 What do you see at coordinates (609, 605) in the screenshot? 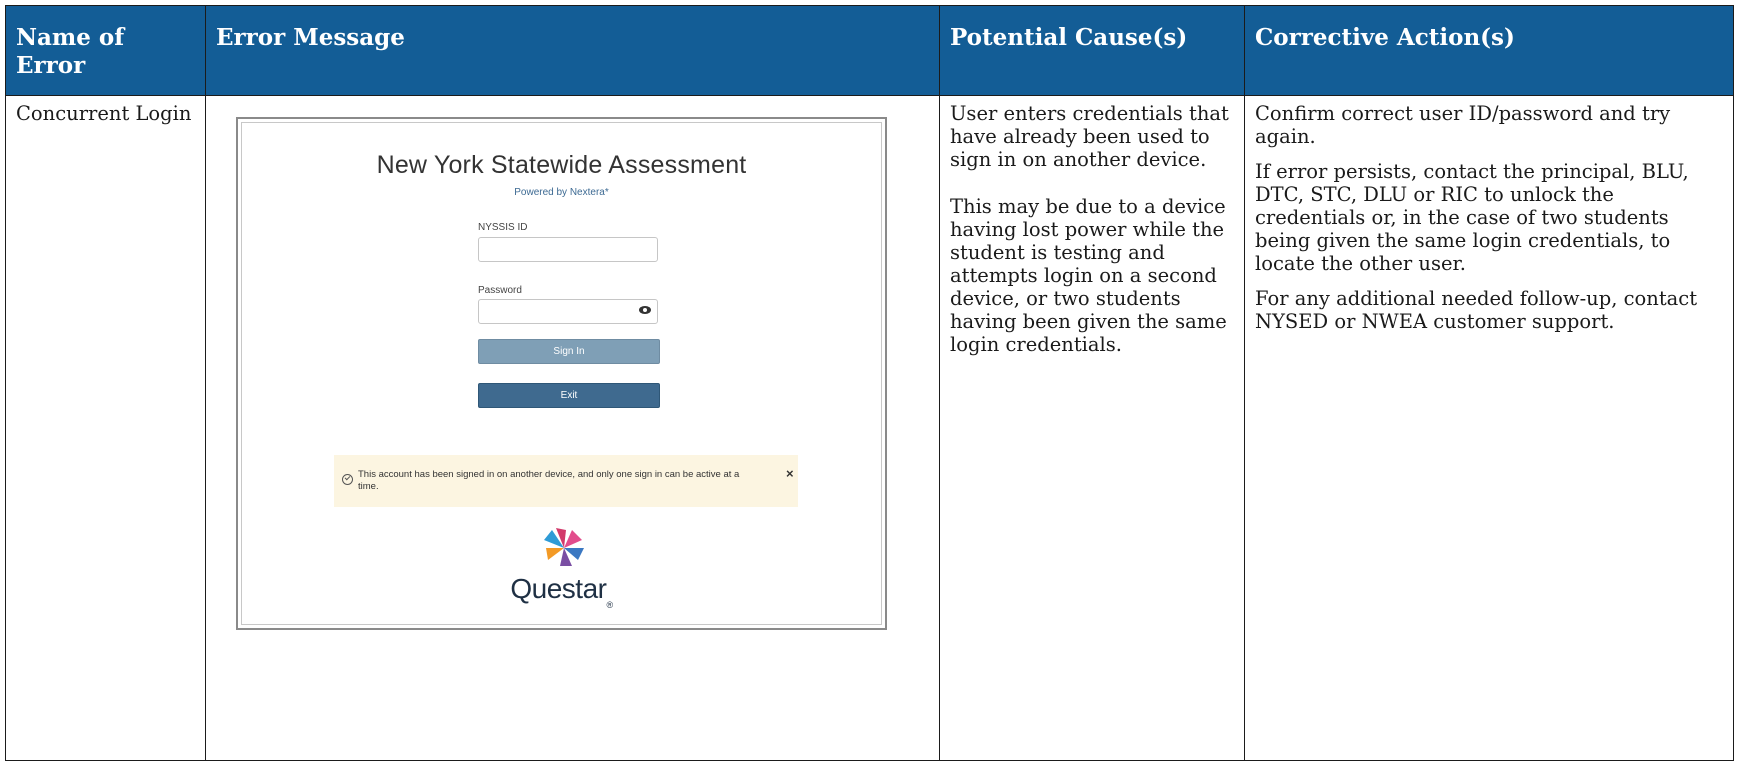
I see `registered-mark: ®` at bounding box center [609, 605].